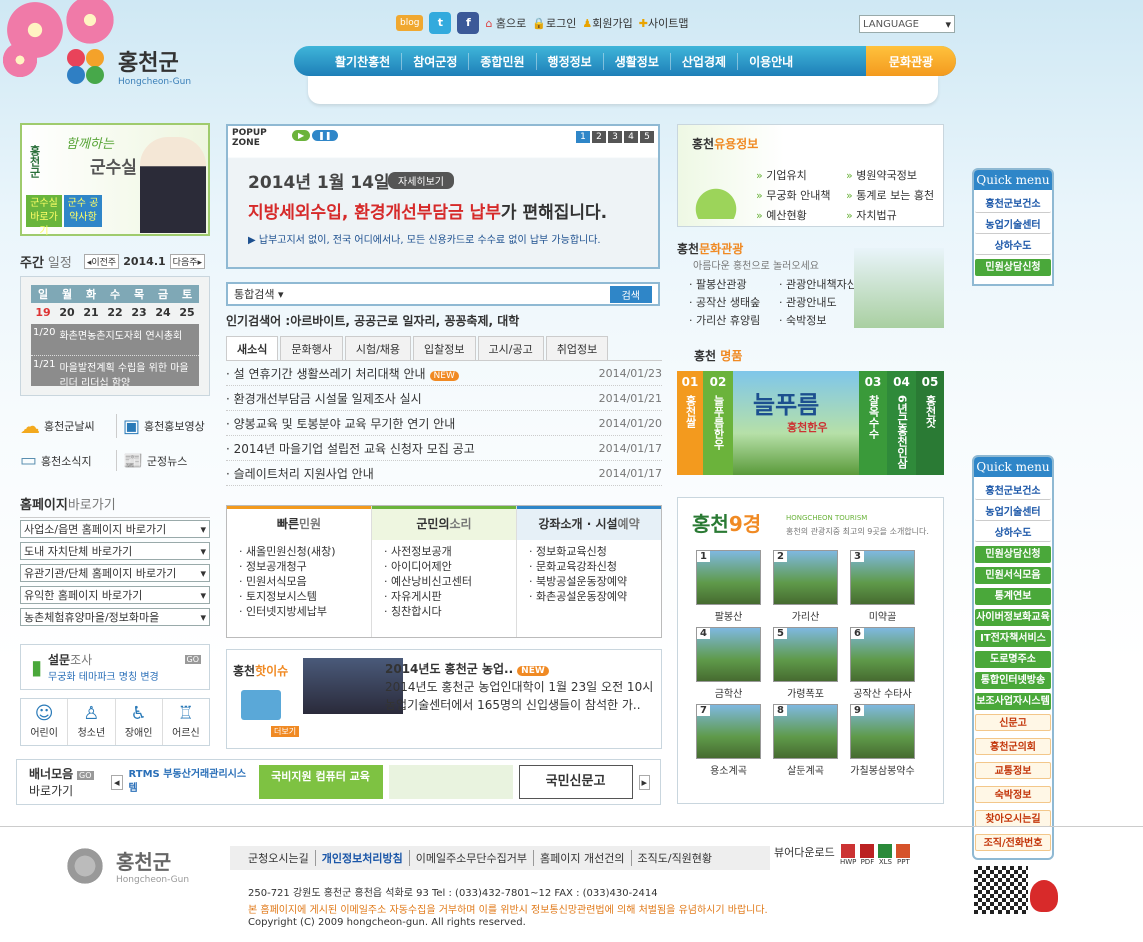 This screenshot has height=942, width=1143. What do you see at coordinates (421, 180) in the screenshot?
I see `popup-detail-button: 자세히보기` at bounding box center [421, 180].